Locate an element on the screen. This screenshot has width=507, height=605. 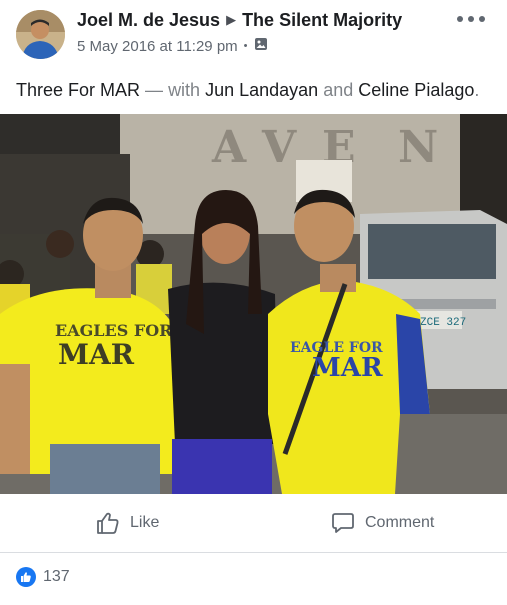
thumbs-up-icon is located at coordinates (108, 523).